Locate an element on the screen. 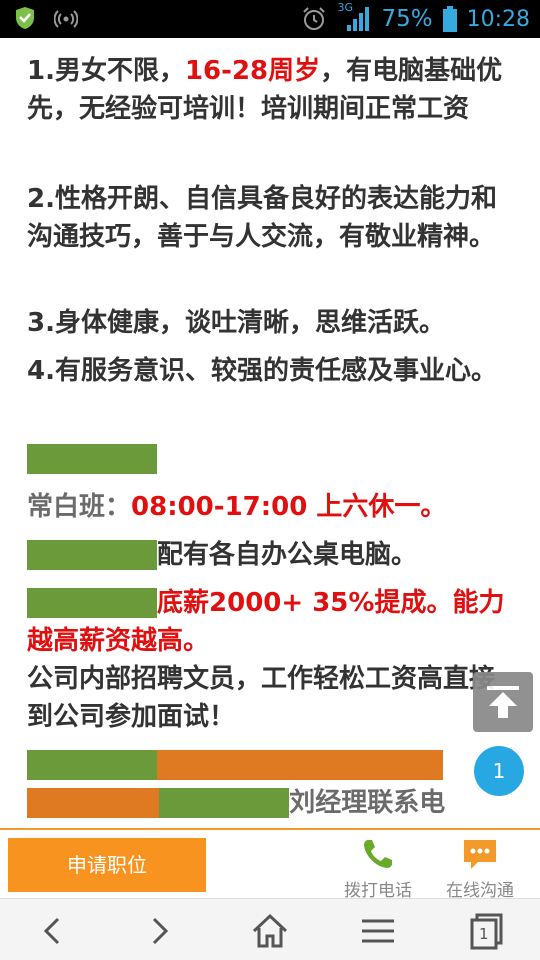 The height and width of the screenshot is (960, 540). tabs-count: 1 is located at coordinates (484, 934).